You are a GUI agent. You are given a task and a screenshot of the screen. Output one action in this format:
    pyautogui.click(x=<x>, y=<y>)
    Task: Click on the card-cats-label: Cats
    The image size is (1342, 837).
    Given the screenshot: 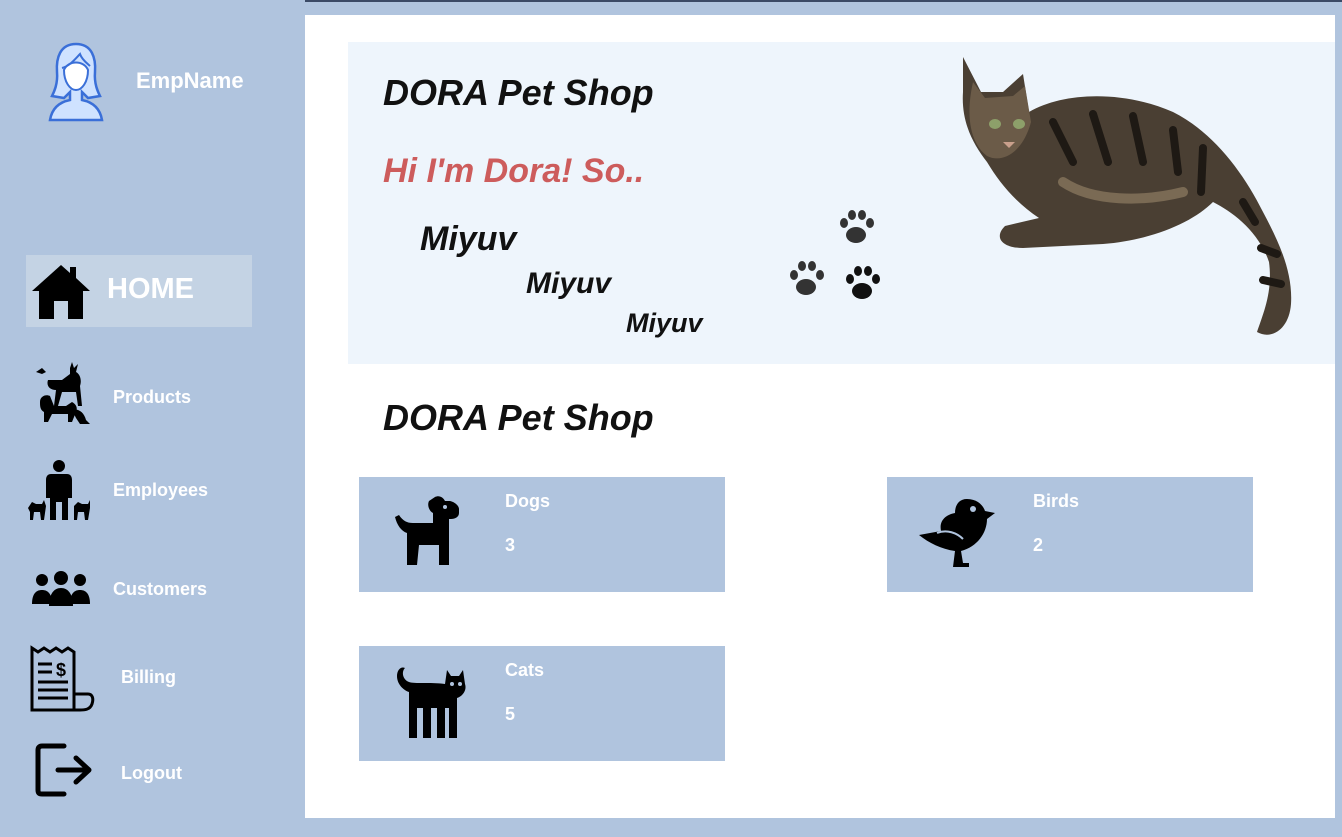 What is the action you would take?
    pyautogui.click(x=525, y=670)
    